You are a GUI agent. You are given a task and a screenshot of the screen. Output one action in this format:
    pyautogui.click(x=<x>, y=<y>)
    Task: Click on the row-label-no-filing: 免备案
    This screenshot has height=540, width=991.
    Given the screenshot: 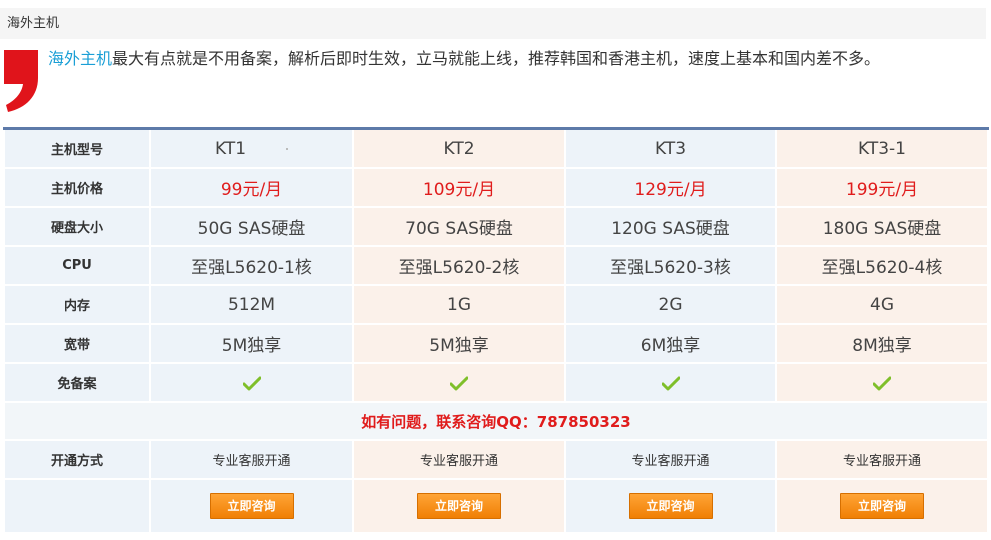 What is the action you would take?
    pyautogui.click(x=77, y=382)
    